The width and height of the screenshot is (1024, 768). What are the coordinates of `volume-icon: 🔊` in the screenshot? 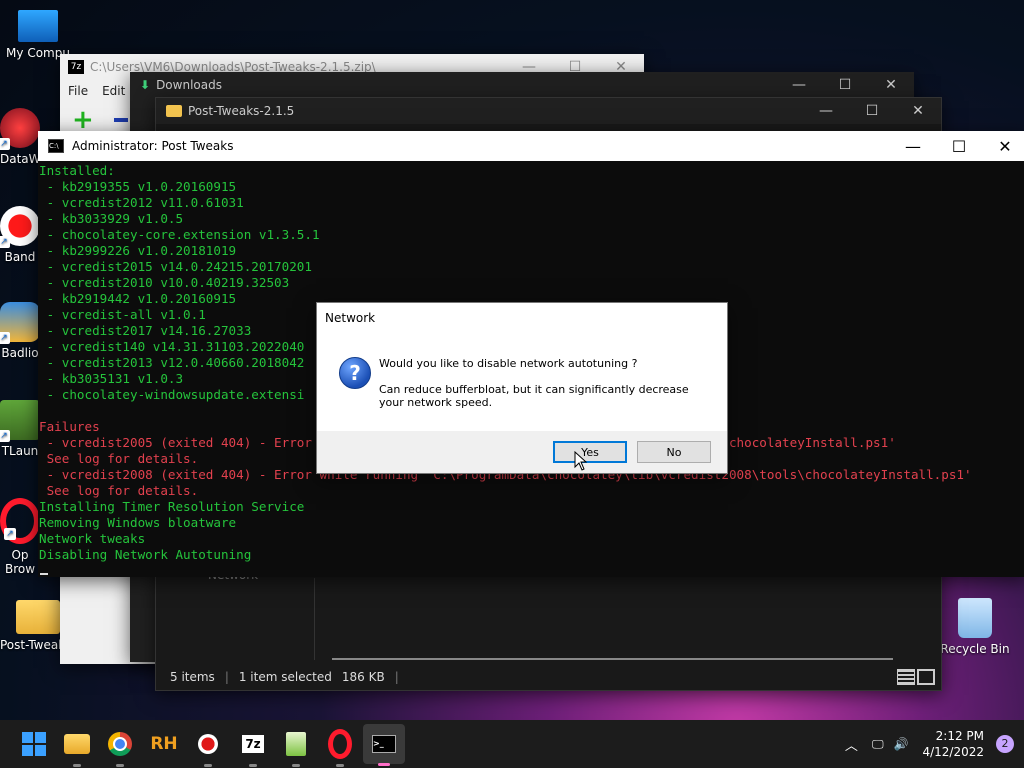 It's located at (901, 744).